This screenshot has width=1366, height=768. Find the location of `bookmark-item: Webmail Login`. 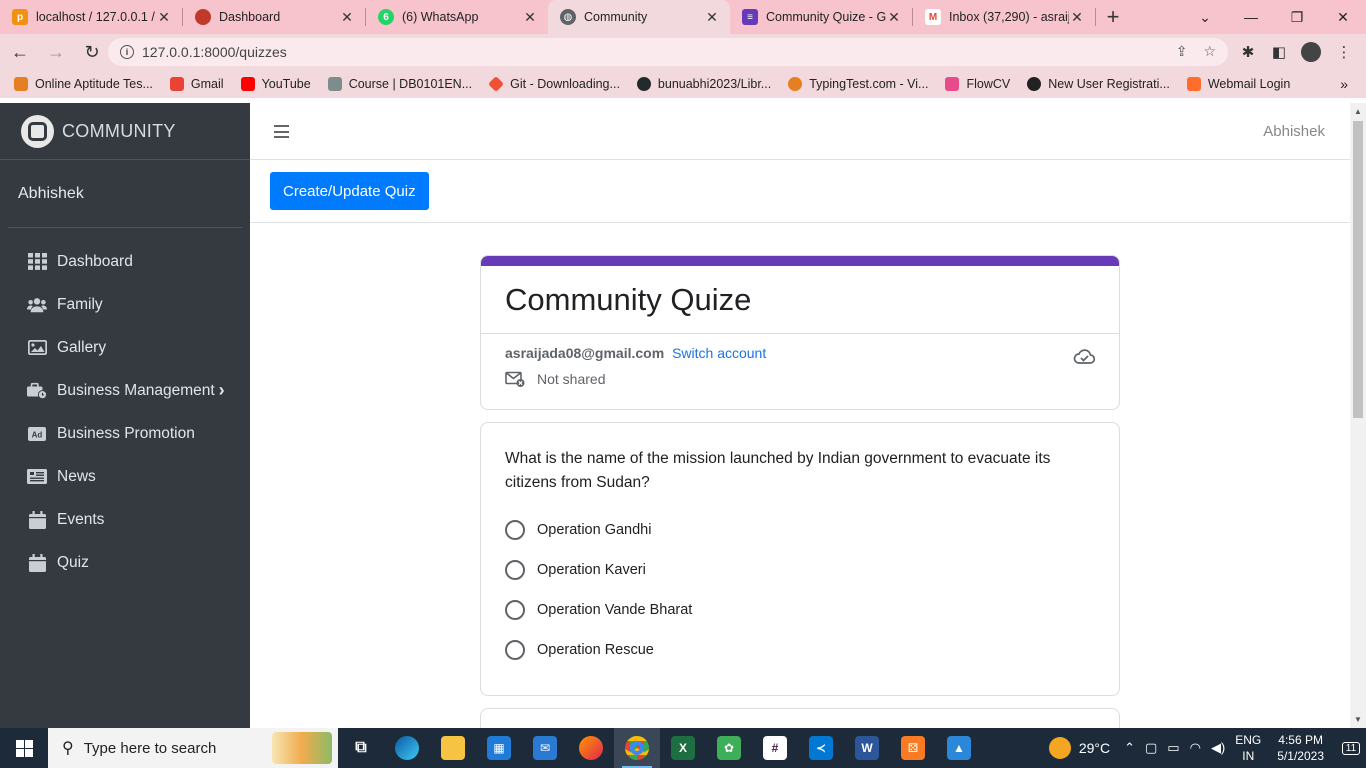

bookmark-item: Webmail Login is located at coordinates (1238, 84).